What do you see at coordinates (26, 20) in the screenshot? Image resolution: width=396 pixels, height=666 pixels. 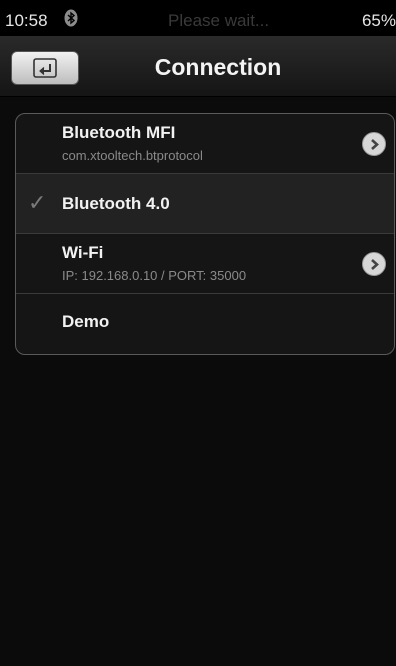 I see `status-time: 10:58` at bounding box center [26, 20].